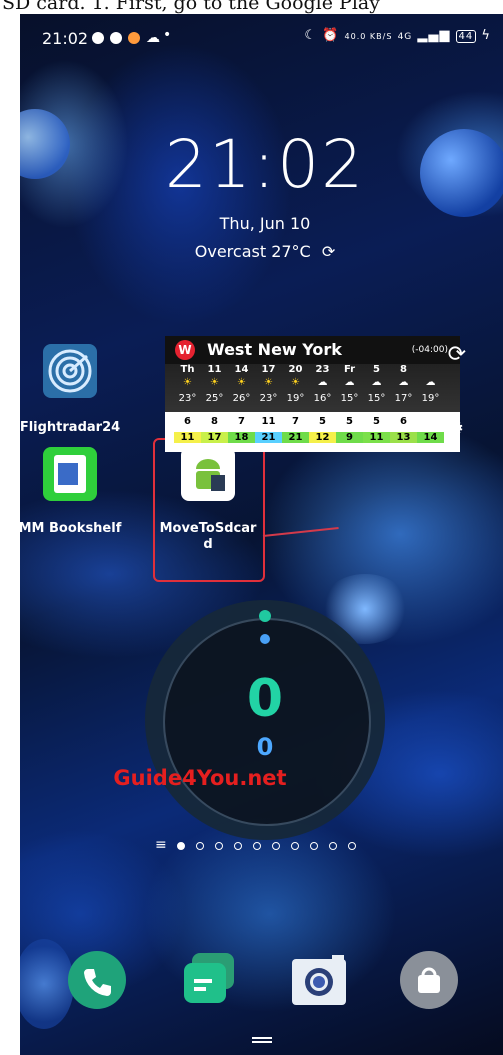 This screenshot has height=1055, width=503. What do you see at coordinates (430, 370) in the screenshot?
I see `forecast-label` at bounding box center [430, 370].